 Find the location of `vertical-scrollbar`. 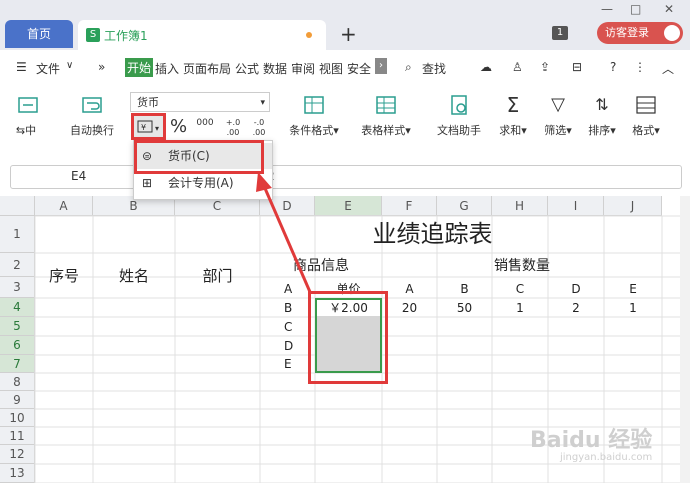

vertical-scrollbar is located at coordinates (685, 339).